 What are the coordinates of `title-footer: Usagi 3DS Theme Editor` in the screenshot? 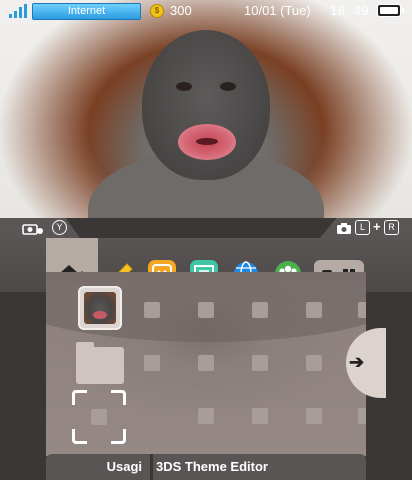 It's located at (206, 467).